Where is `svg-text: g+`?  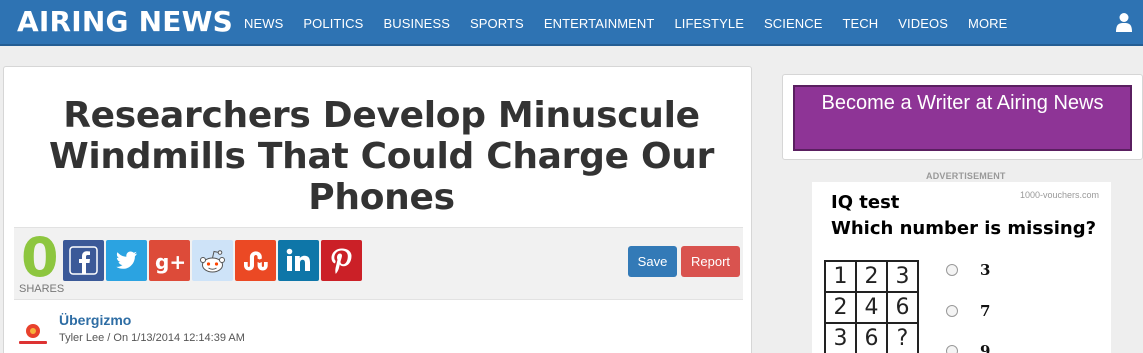
svg-text: g+ is located at coordinates (170, 262).